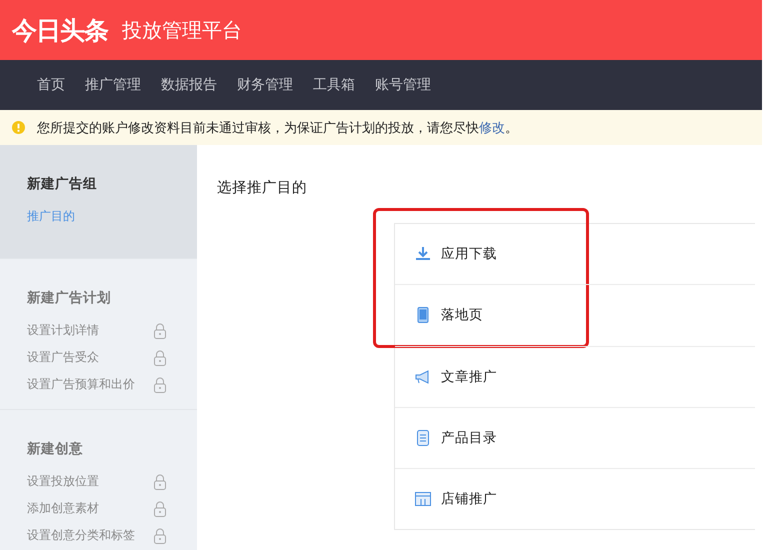  What do you see at coordinates (423, 377) in the screenshot?
I see `megaphone-icon` at bounding box center [423, 377].